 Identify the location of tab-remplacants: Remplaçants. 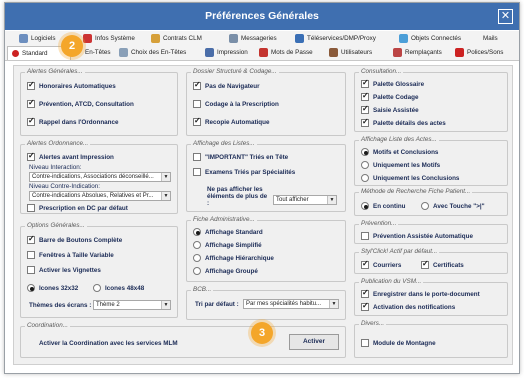
(417, 53).